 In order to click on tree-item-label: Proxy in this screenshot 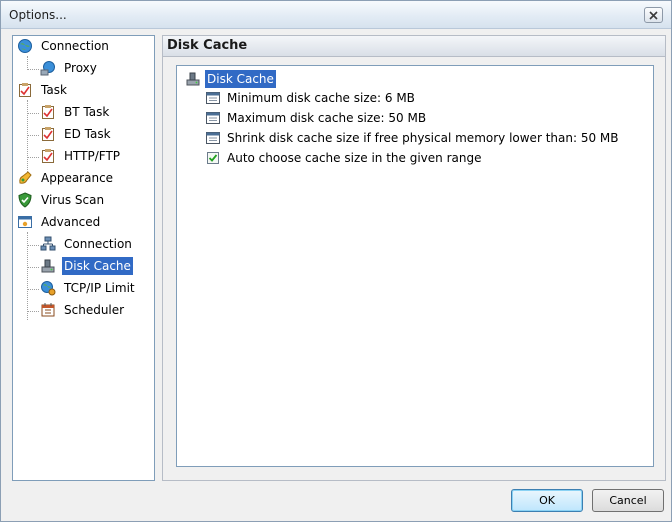, I will do `click(80, 68)`.